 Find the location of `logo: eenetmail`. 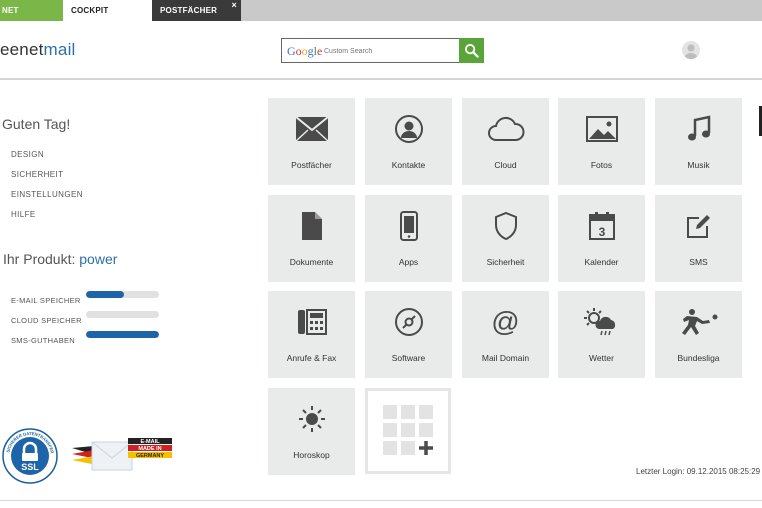

logo: eenetmail is located at coordinates (38, 50).